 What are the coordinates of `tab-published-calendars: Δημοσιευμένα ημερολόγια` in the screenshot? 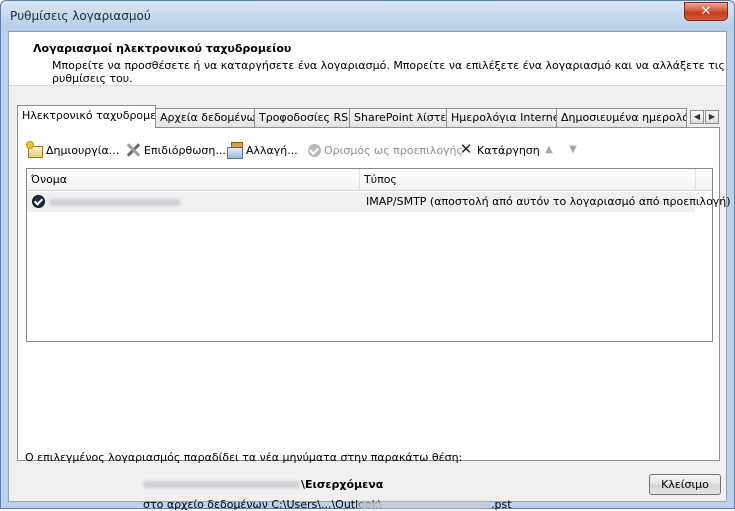 It's located at (621, 117).